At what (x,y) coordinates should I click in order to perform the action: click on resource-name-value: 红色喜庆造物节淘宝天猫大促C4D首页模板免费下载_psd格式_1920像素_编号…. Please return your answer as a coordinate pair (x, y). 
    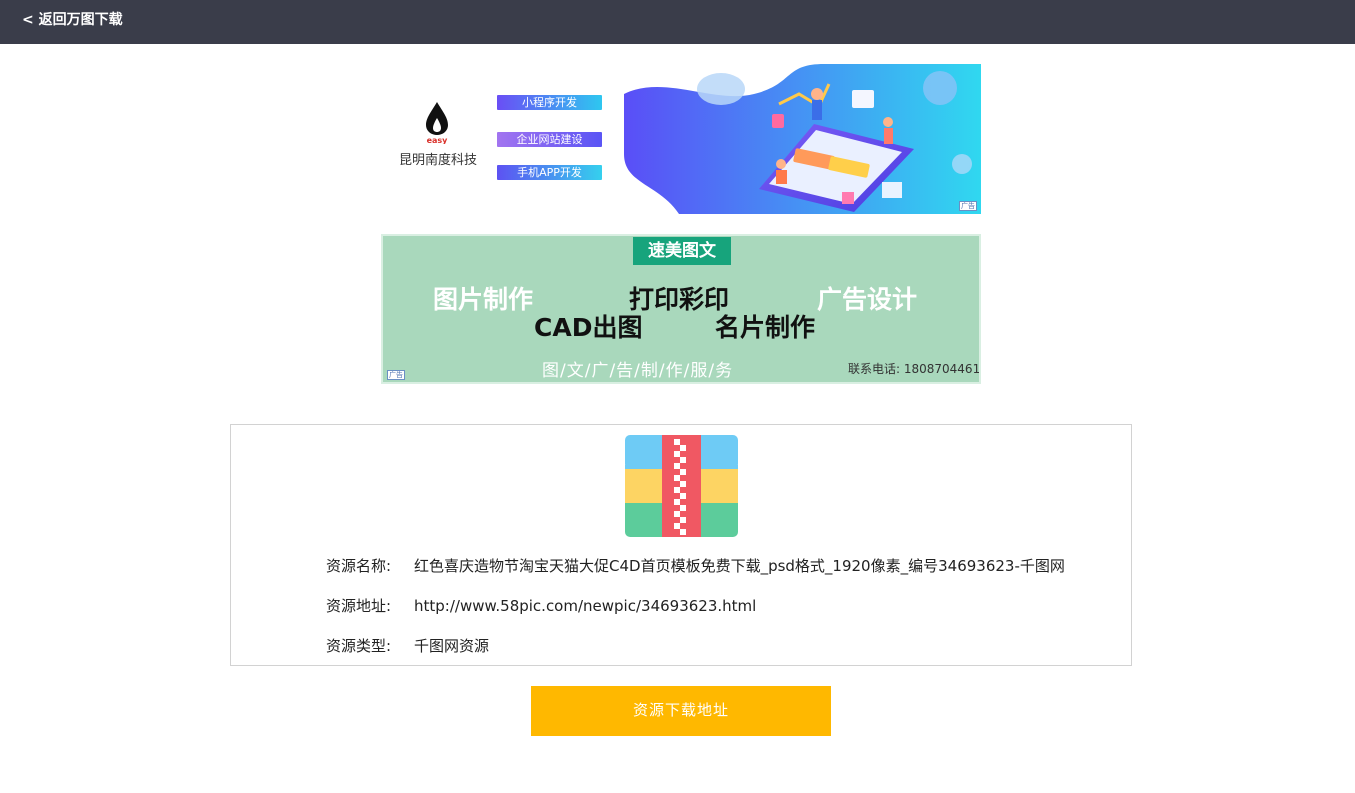
    Looking at the image, I should click on (739, 566).